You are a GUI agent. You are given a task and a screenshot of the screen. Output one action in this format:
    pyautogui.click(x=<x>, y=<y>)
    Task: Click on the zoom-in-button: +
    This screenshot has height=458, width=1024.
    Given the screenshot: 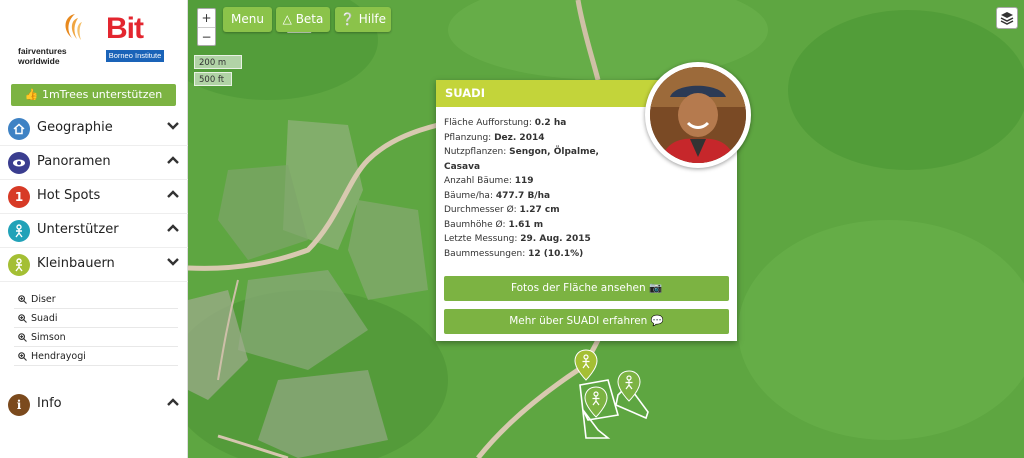 What is the action you would take?
    pyautogui.click(x=206, y=18)
    